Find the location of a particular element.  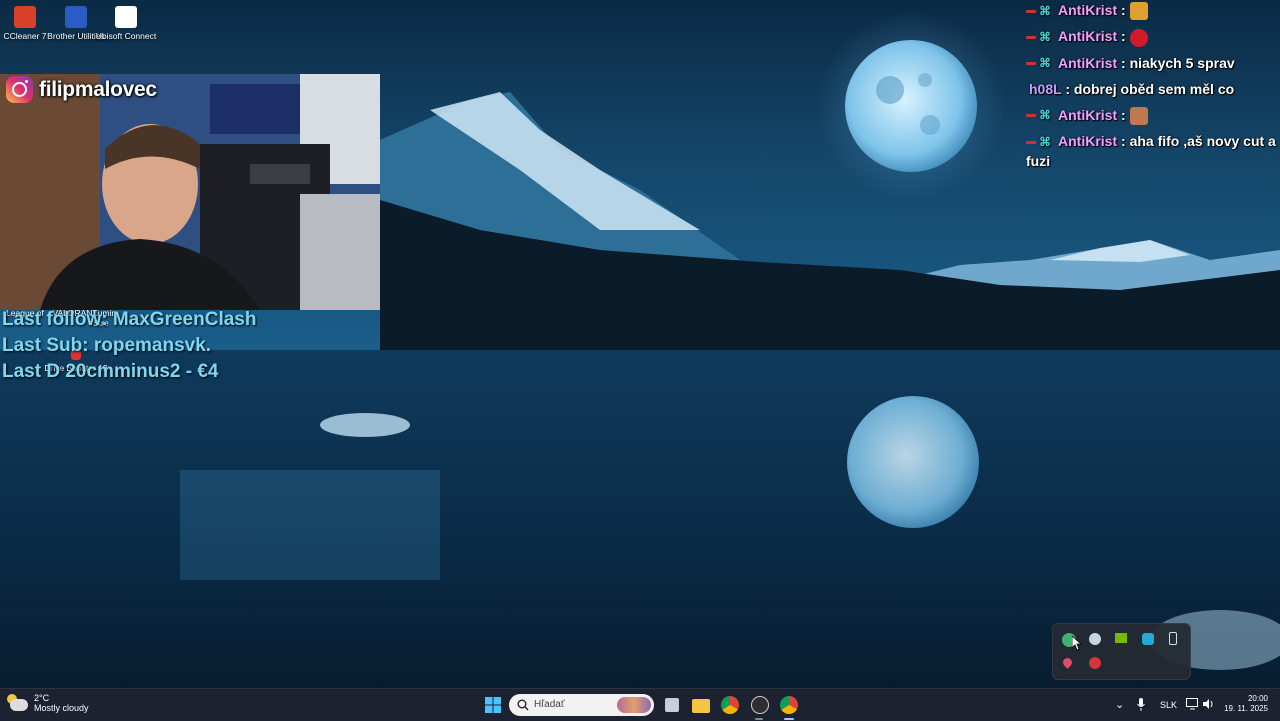

last-donation-value: 20cmminus2 - €4 is located at coordinates (142, 371).